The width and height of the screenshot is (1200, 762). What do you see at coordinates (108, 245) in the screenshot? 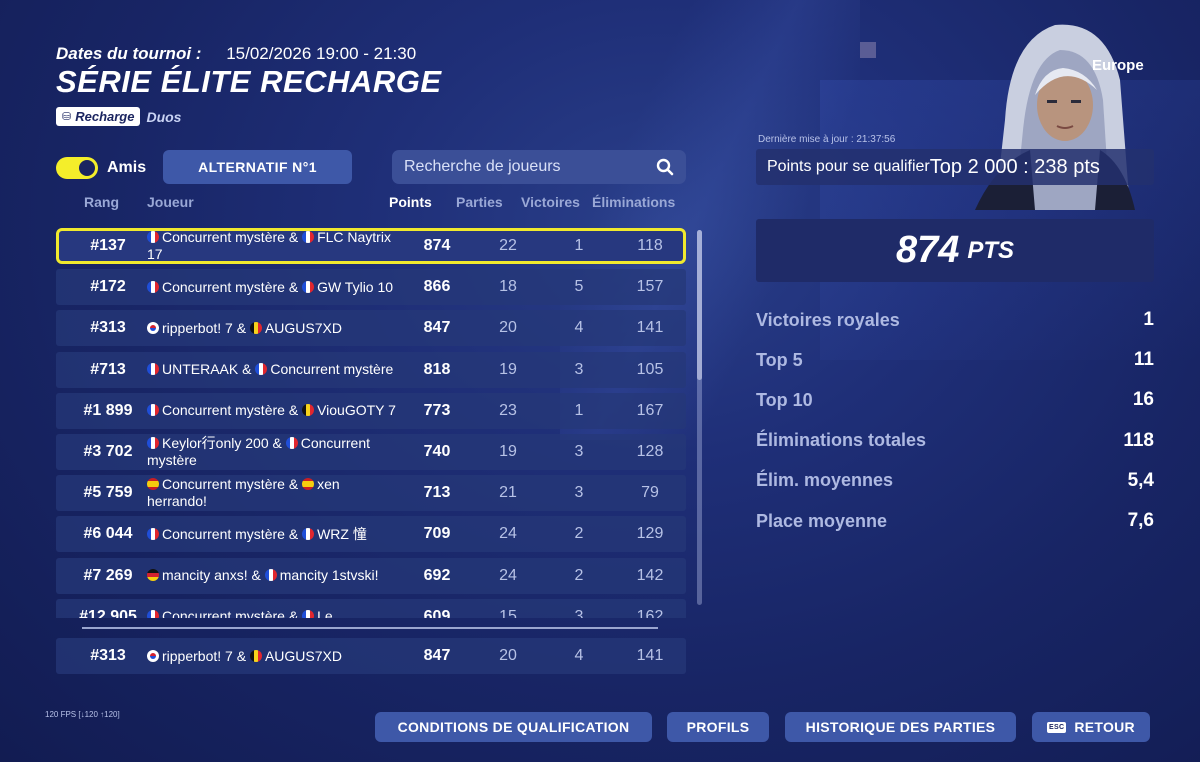
I see `rank-cell: #137` at bounding box center [108, 245].